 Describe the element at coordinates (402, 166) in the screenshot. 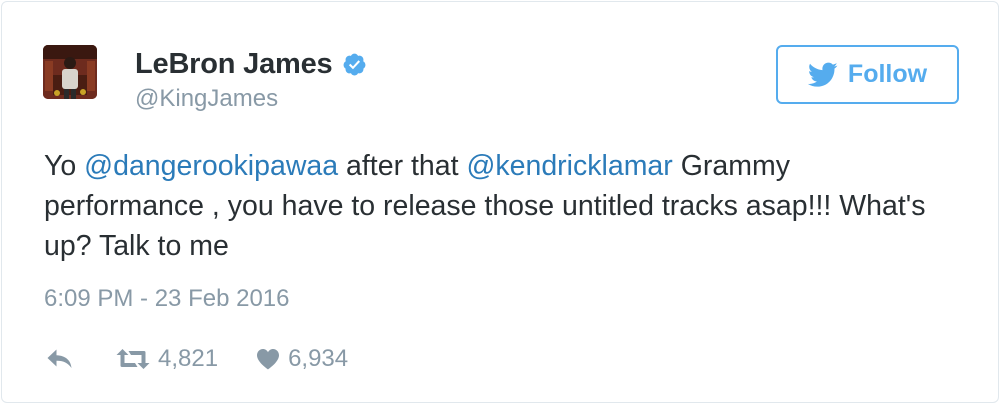

I see `tweet-text-segment: after that` at that location.